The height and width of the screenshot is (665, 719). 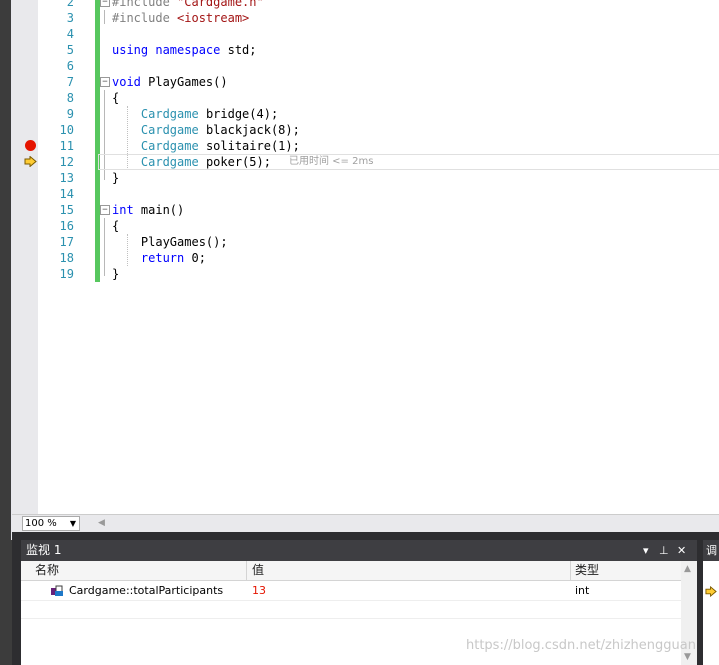 I want to click on chevron-down-icon: ▼, so click(x=72, y=523).